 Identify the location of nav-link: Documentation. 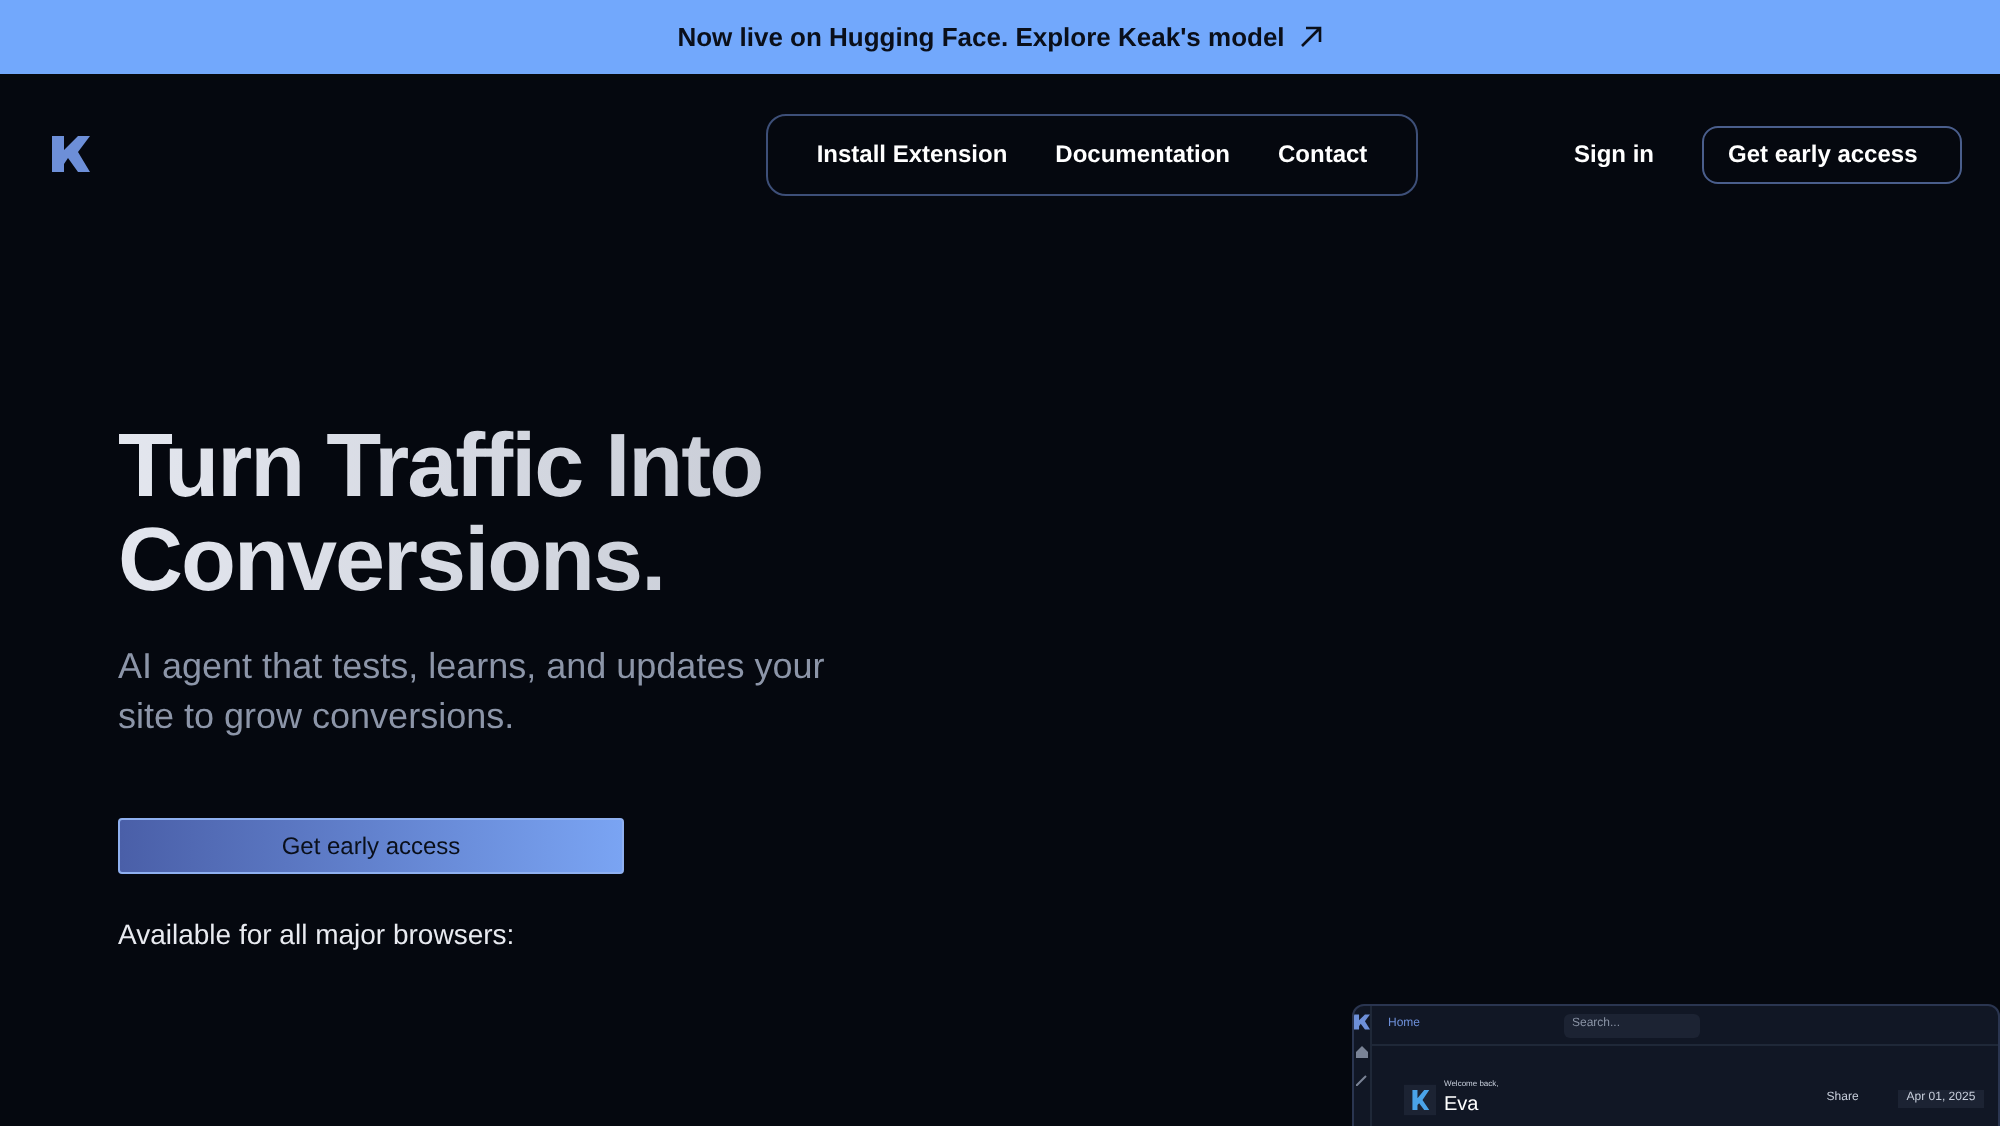
(1143, 154).